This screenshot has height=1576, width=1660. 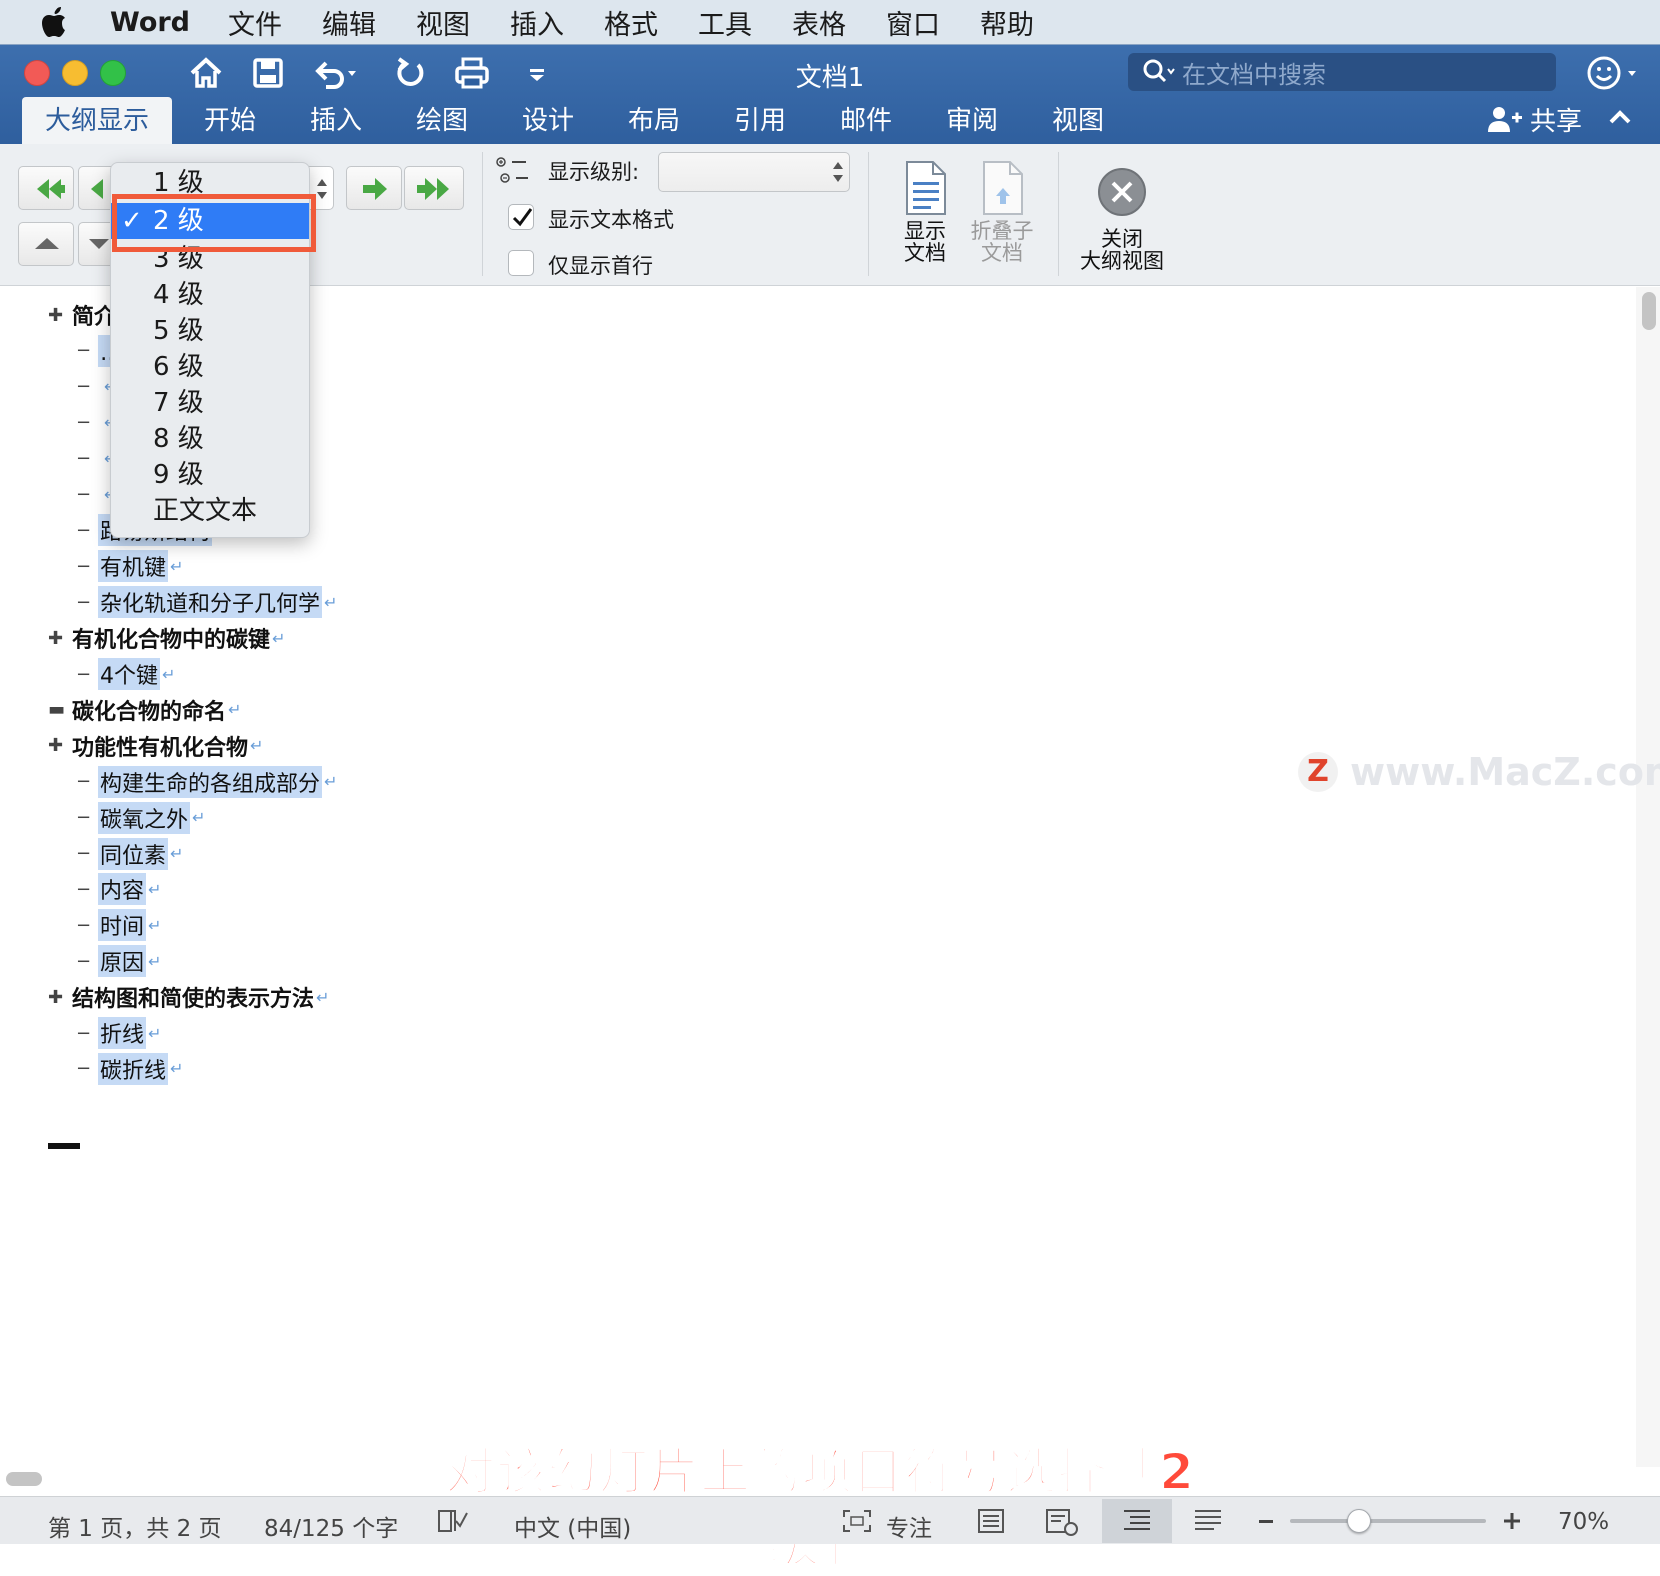 I want to click on zoom-level: 70%, so click(x=1583, y=1522).